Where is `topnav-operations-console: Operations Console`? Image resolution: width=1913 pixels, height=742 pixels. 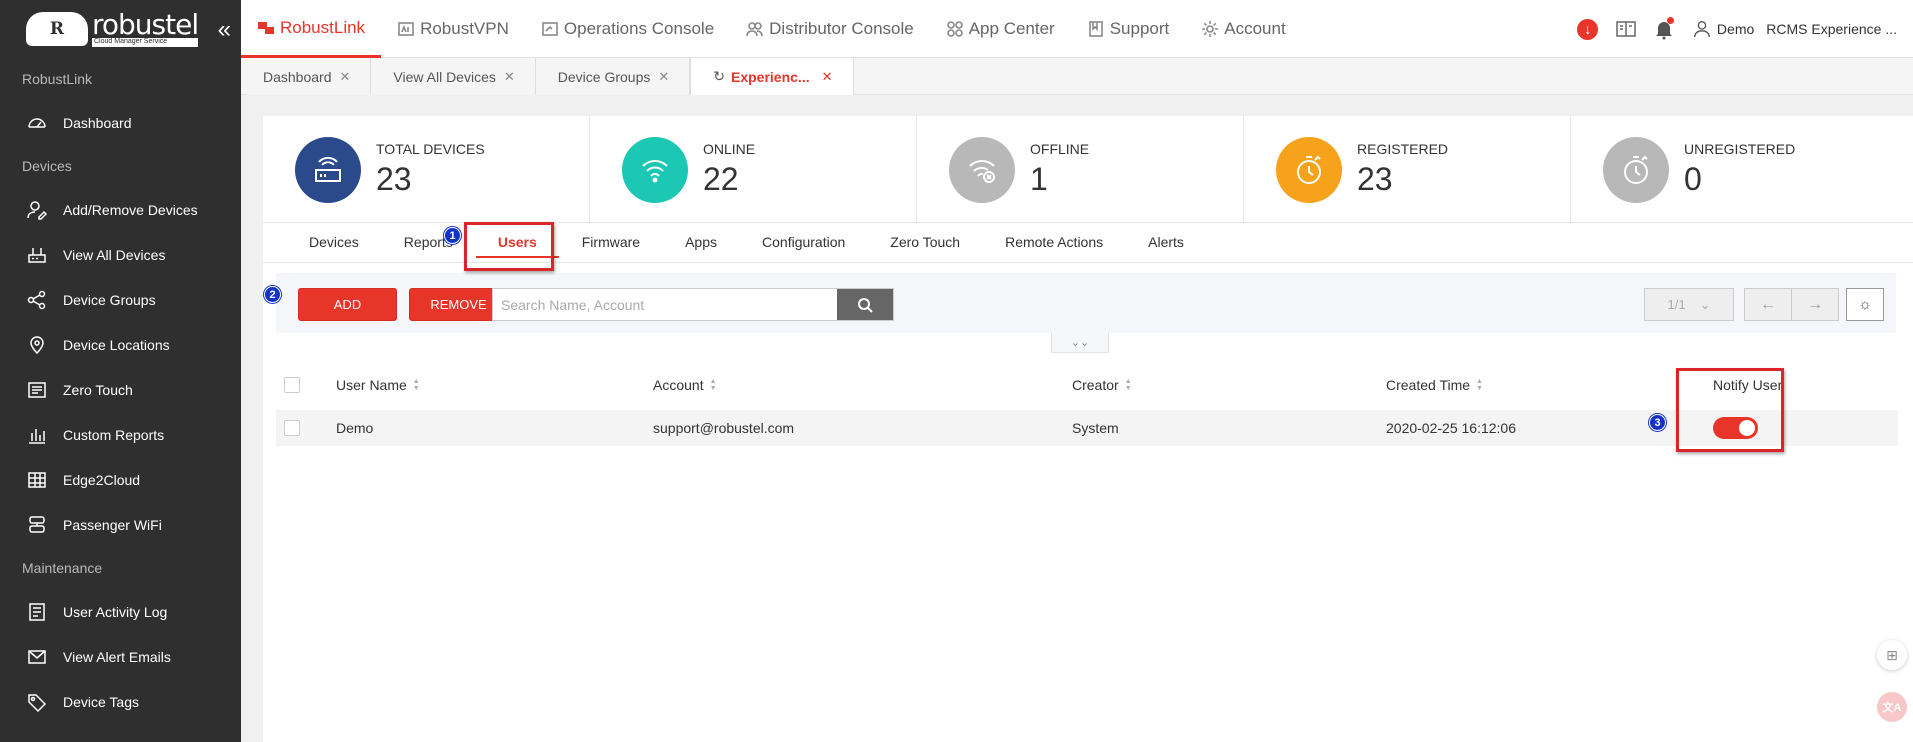 topnav-operations-console: Operations Console is located at coordinates (627, 29).